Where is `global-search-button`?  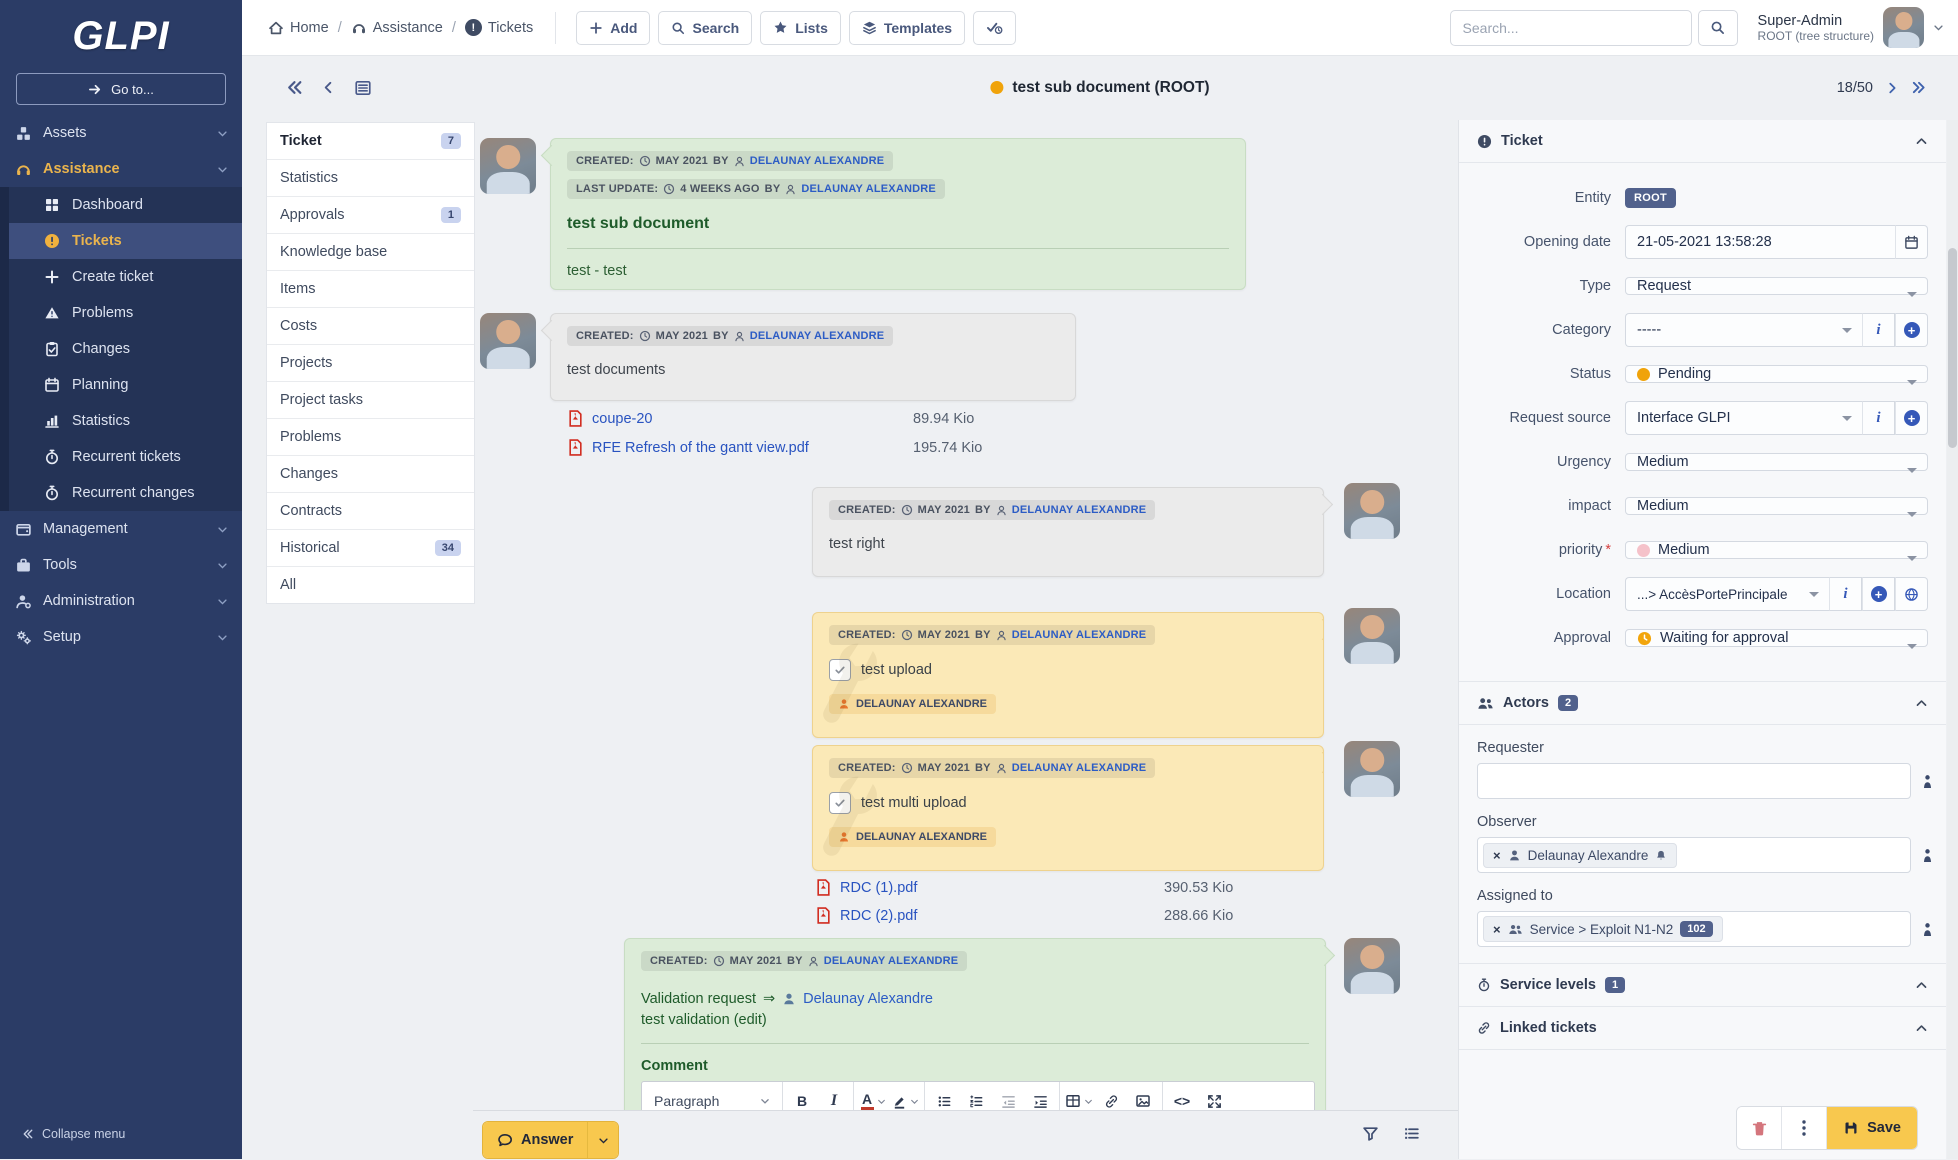 global-search-button is located at coordinates (1717, 27).